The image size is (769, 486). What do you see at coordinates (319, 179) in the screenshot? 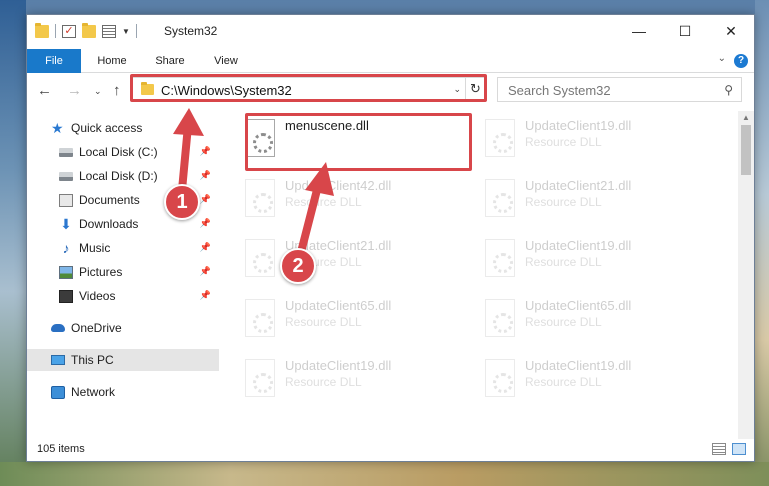
I see `arrow-2-head` at bounding box center [319, 179].